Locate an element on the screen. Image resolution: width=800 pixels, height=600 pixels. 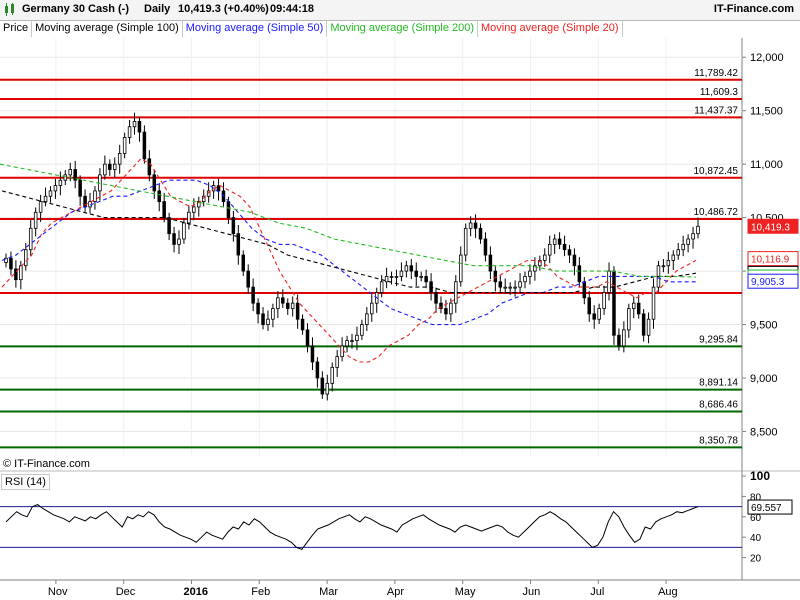
resistance-label: 11,437.37 is located at coordinates (716, 110).